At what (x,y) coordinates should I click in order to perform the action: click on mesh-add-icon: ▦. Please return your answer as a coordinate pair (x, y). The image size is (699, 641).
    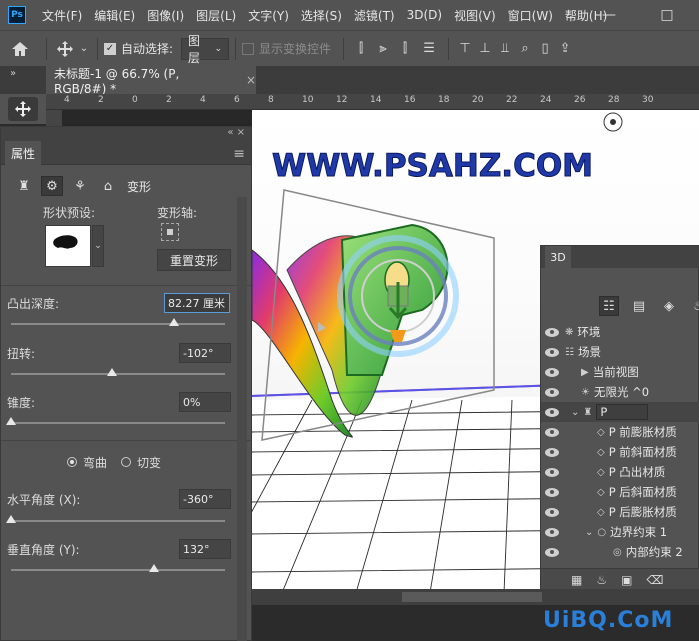
    Looking at the image, I should click on (576, 580).